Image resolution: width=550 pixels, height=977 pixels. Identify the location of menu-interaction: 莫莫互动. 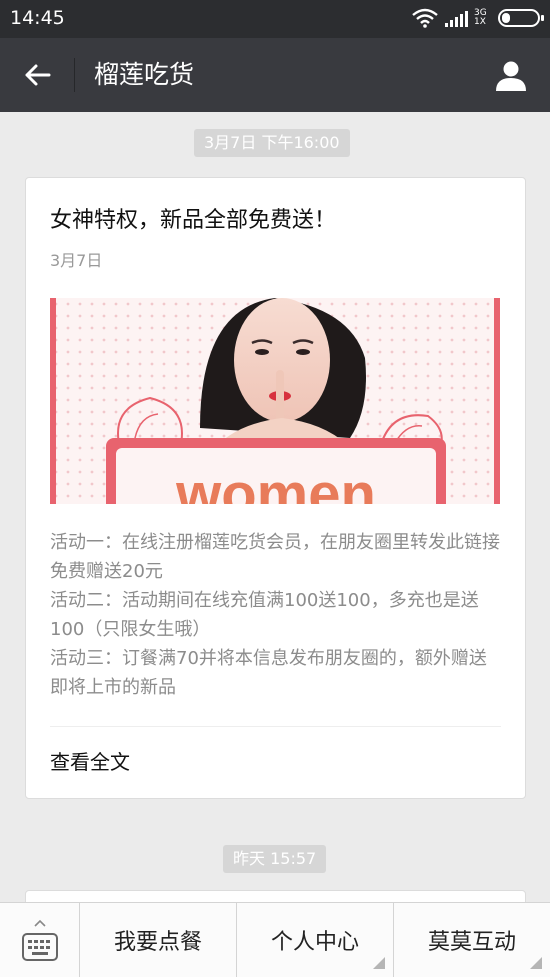
(472, 940).